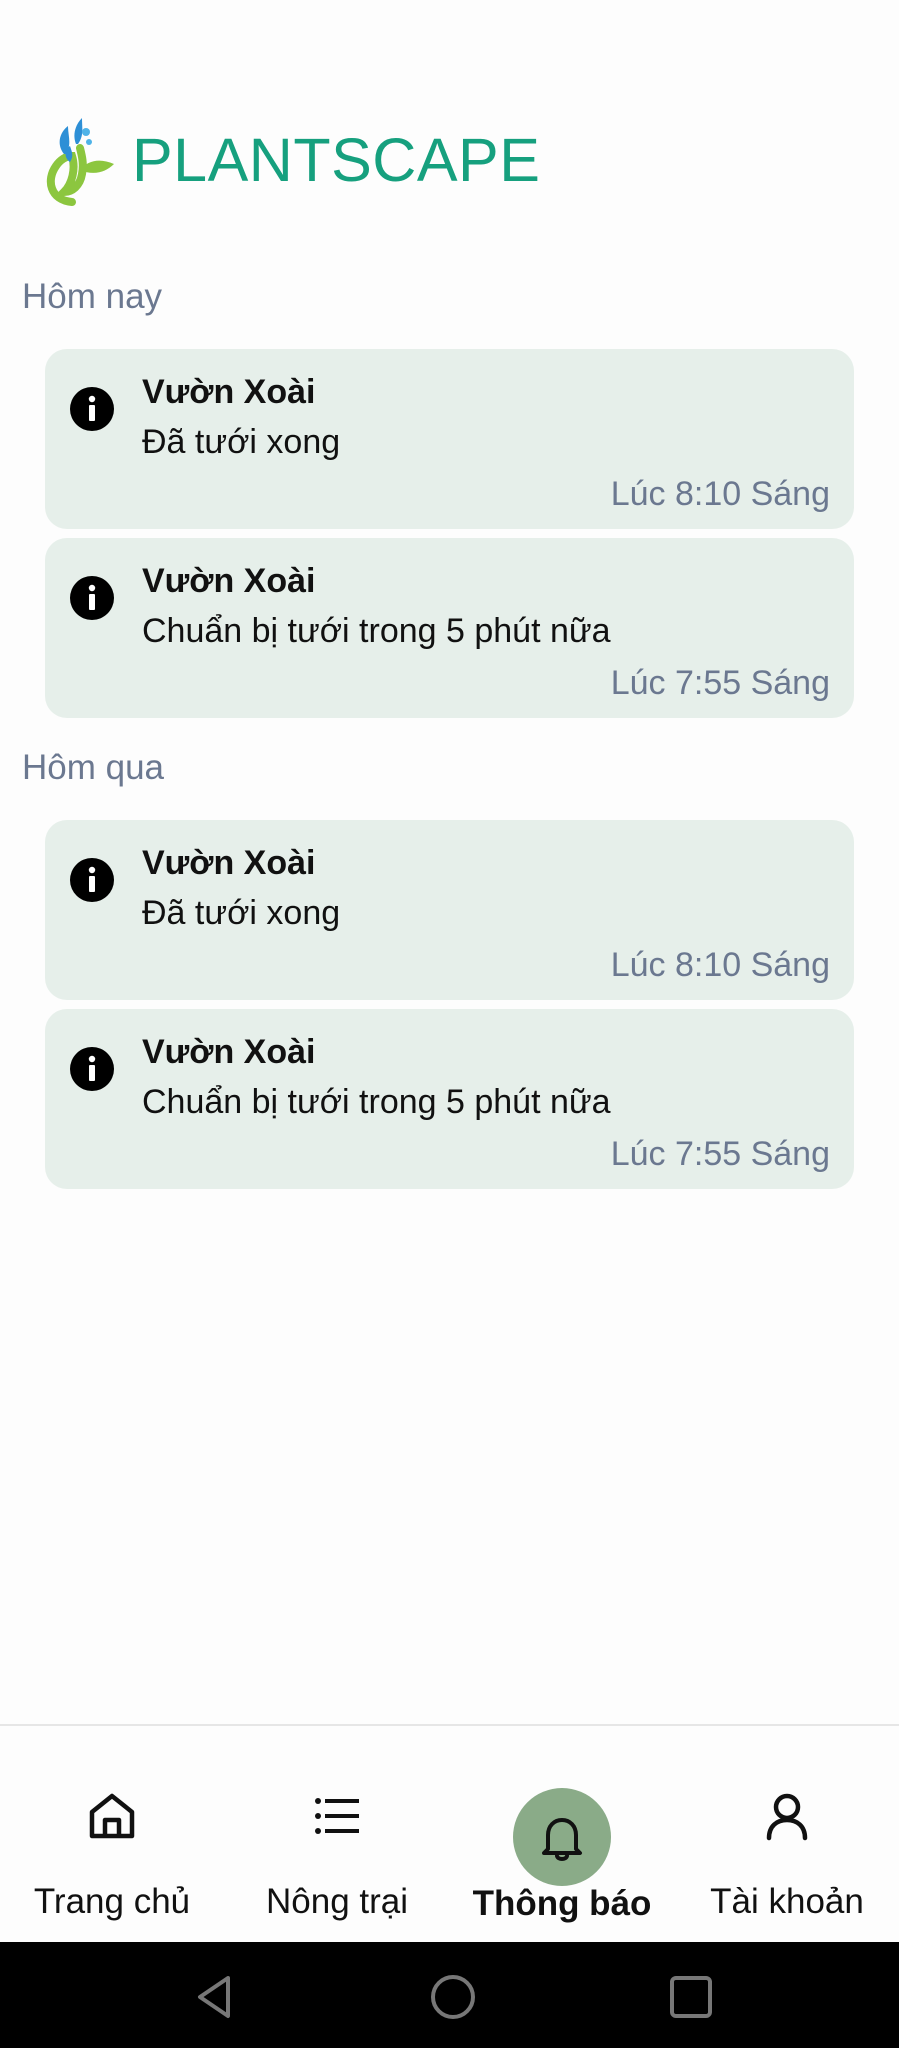 This screenshot has width=899, height=2048. I want to click on active-indicator, so click(562, 1837).